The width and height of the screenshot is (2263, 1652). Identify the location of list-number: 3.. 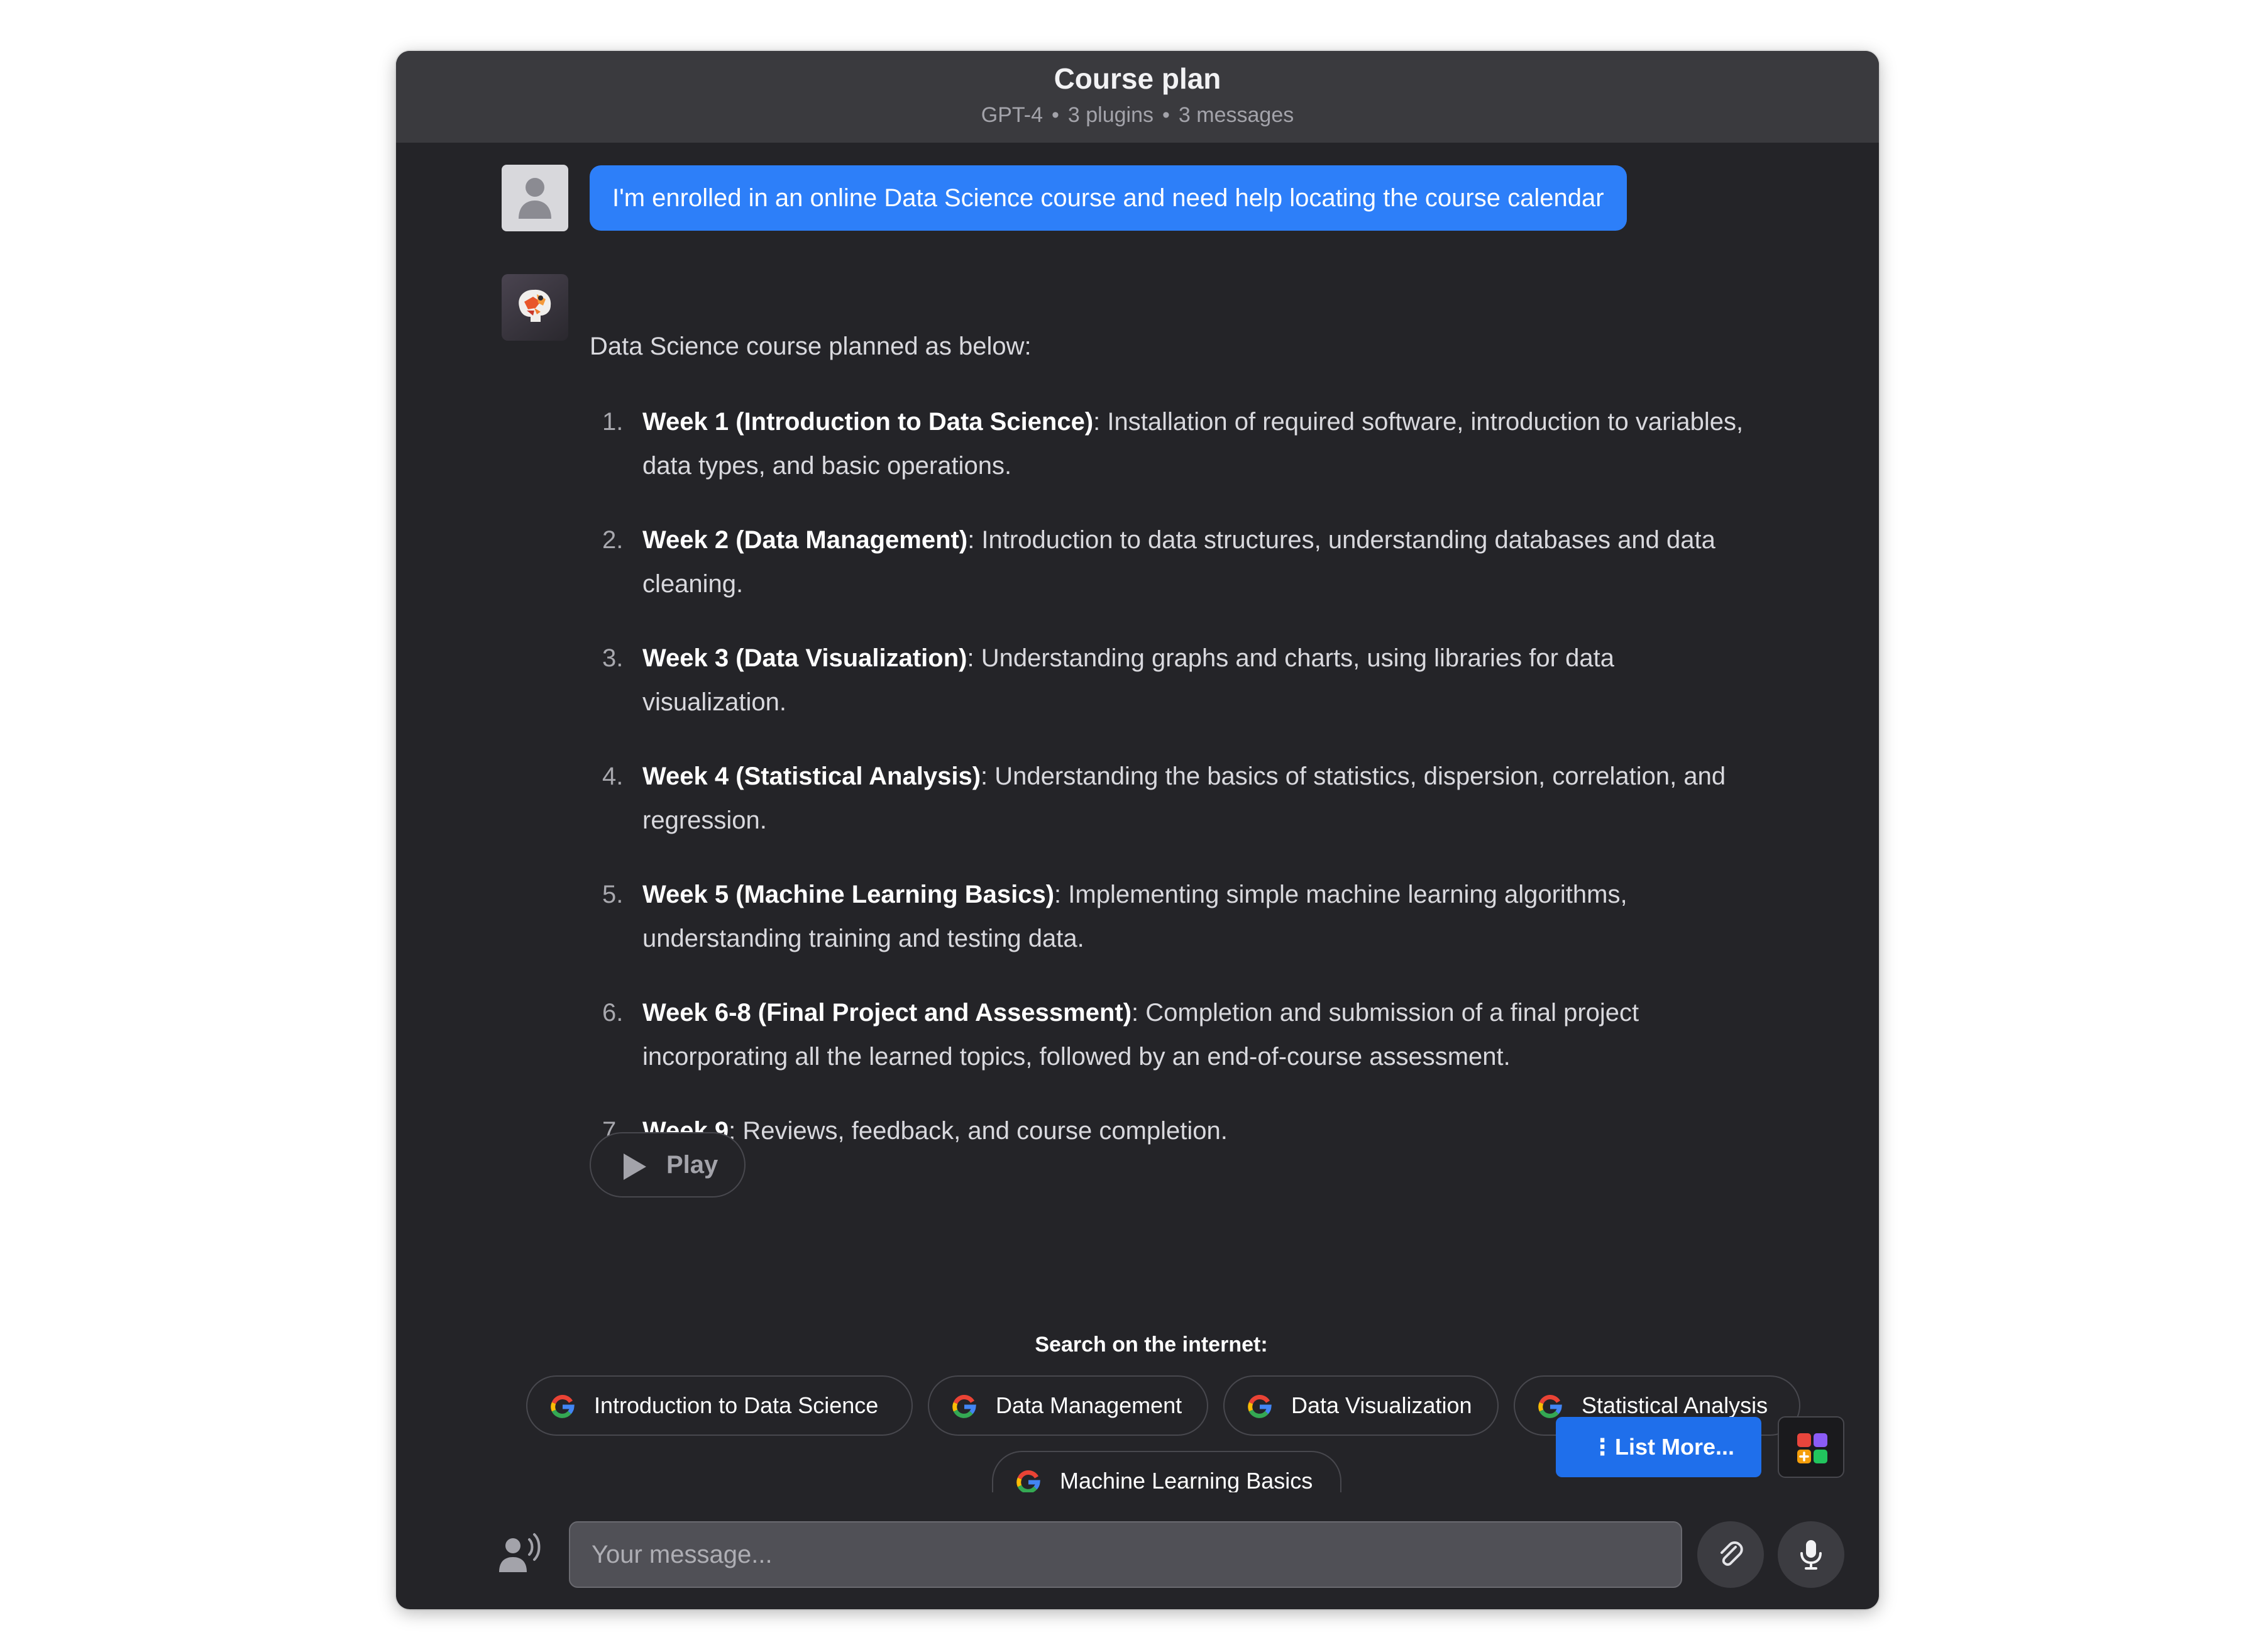
(613, 658).